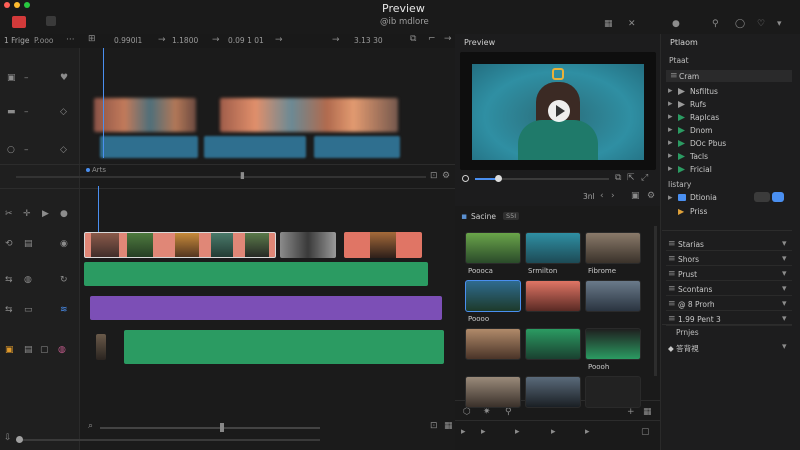 The width and height of the screenshot is (800, 450). Describe the element at coordinates (729, 244) in the screenshot. I see `property-row: ≡ Starias ▾` at that location.